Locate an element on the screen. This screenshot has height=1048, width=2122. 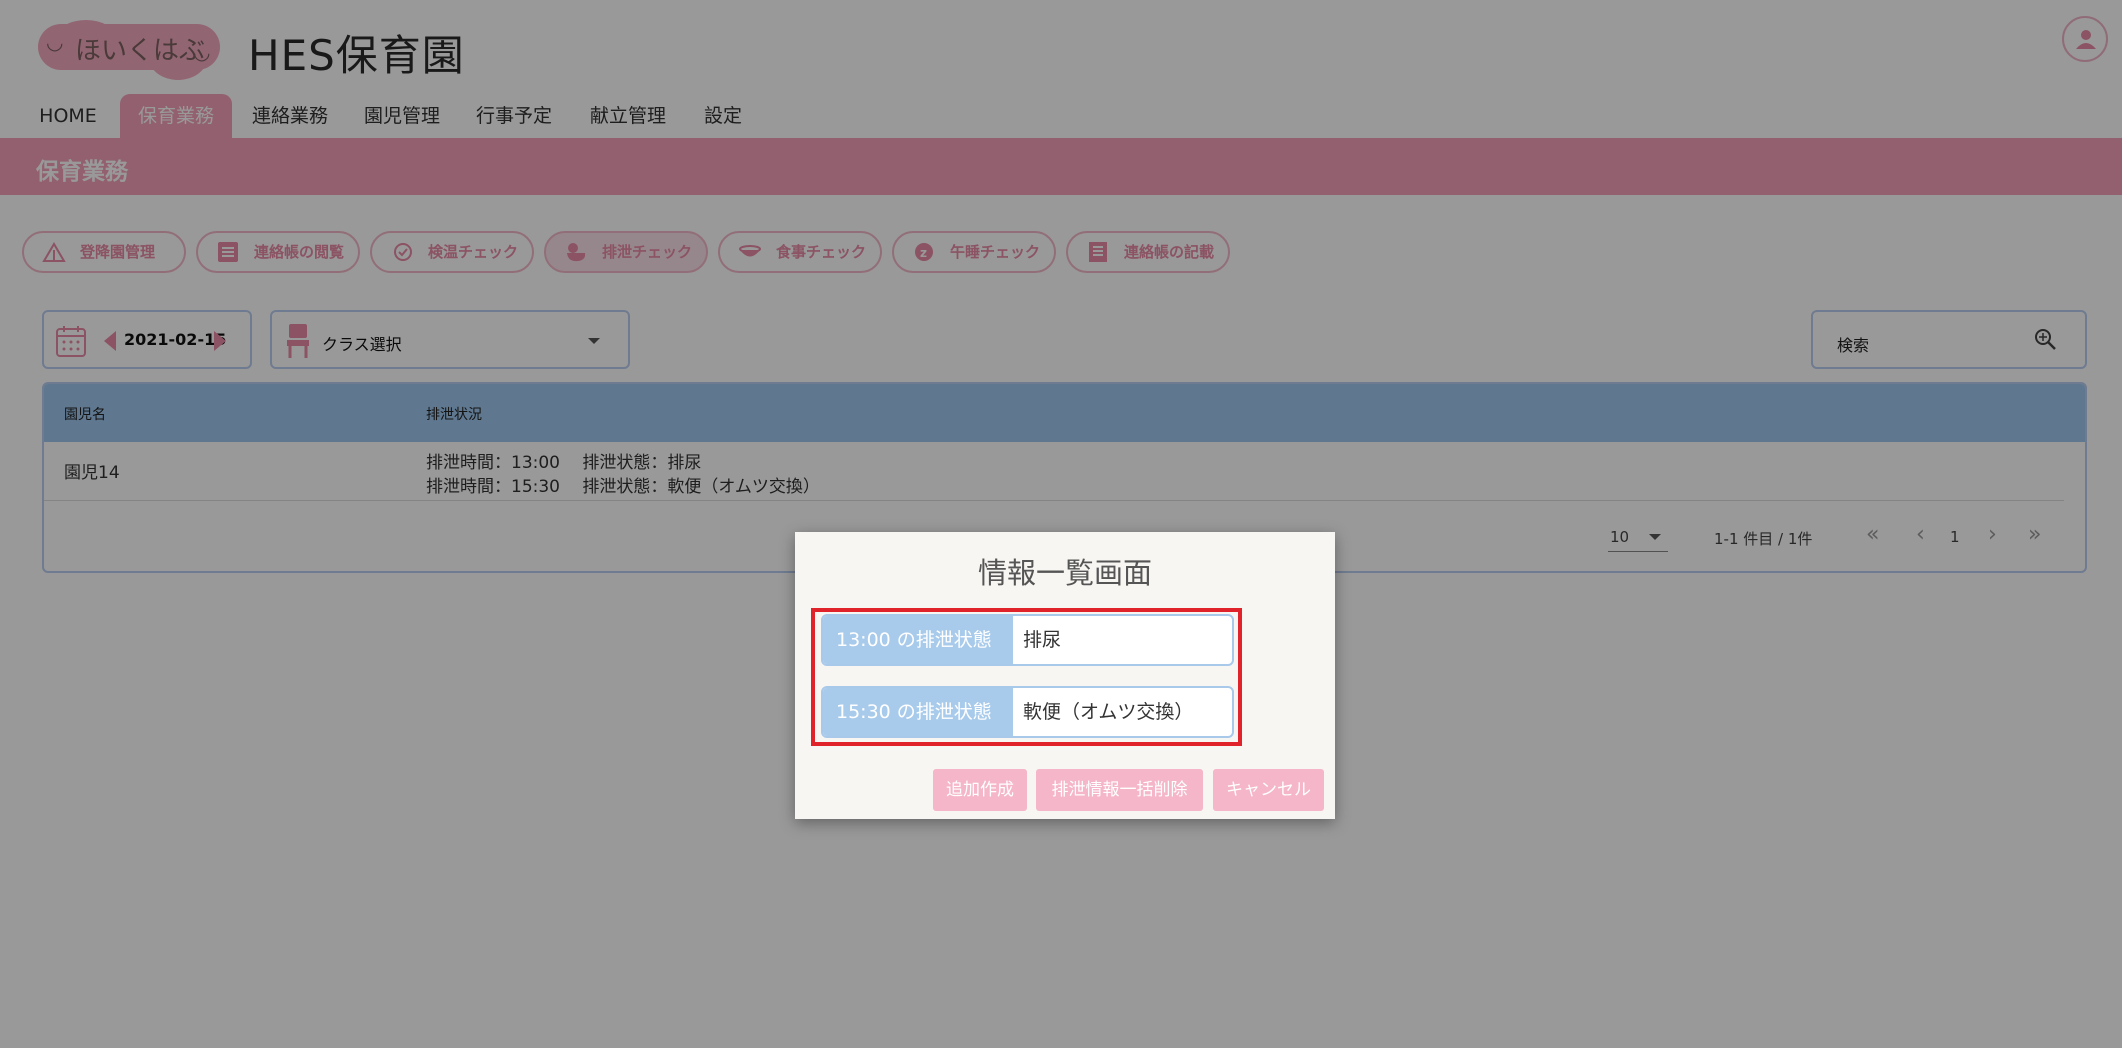
status-field: 13:00 の排泄状態 排尿 is located at coordinates (1027, 640).